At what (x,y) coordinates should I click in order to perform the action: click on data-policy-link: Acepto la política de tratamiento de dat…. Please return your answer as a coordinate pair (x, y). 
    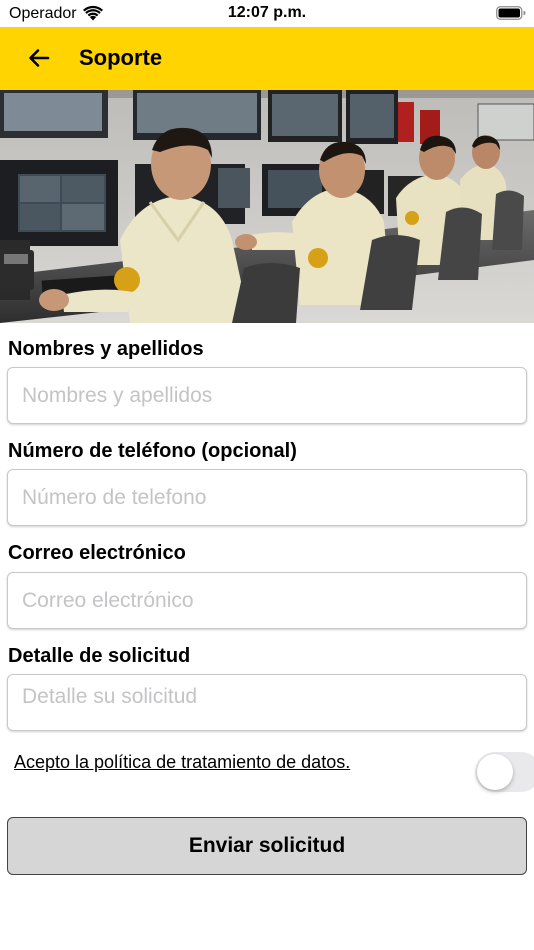
    Looking at the image, I should click on (182, 762).